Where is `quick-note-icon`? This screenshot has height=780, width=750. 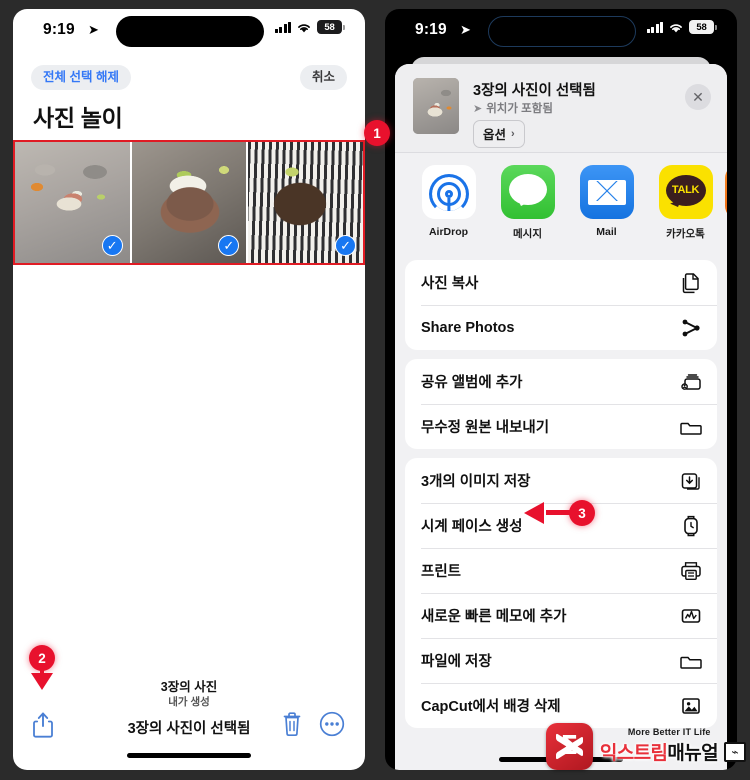 quick-note-icon is located at coordinates (691, 615).